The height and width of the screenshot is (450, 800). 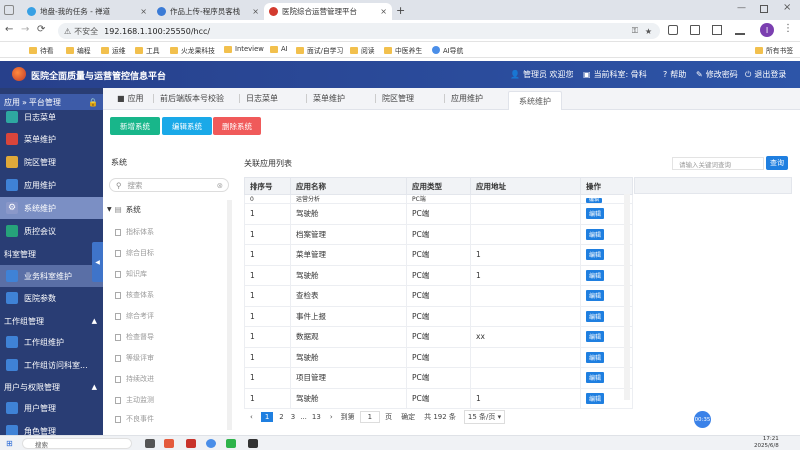 What do you see at coordinates (370, 417) in the screenshot?
I see `goto-page-input: 1` at bounding box center [370, 417].